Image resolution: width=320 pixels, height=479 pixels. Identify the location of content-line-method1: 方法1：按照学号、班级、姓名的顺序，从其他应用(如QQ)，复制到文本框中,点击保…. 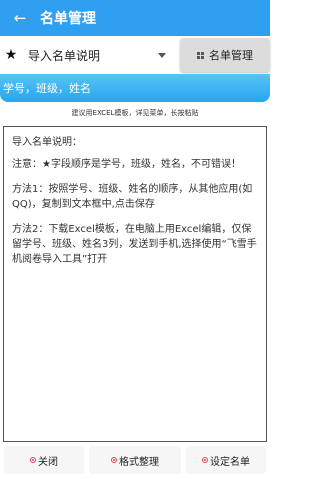
(132, 197).